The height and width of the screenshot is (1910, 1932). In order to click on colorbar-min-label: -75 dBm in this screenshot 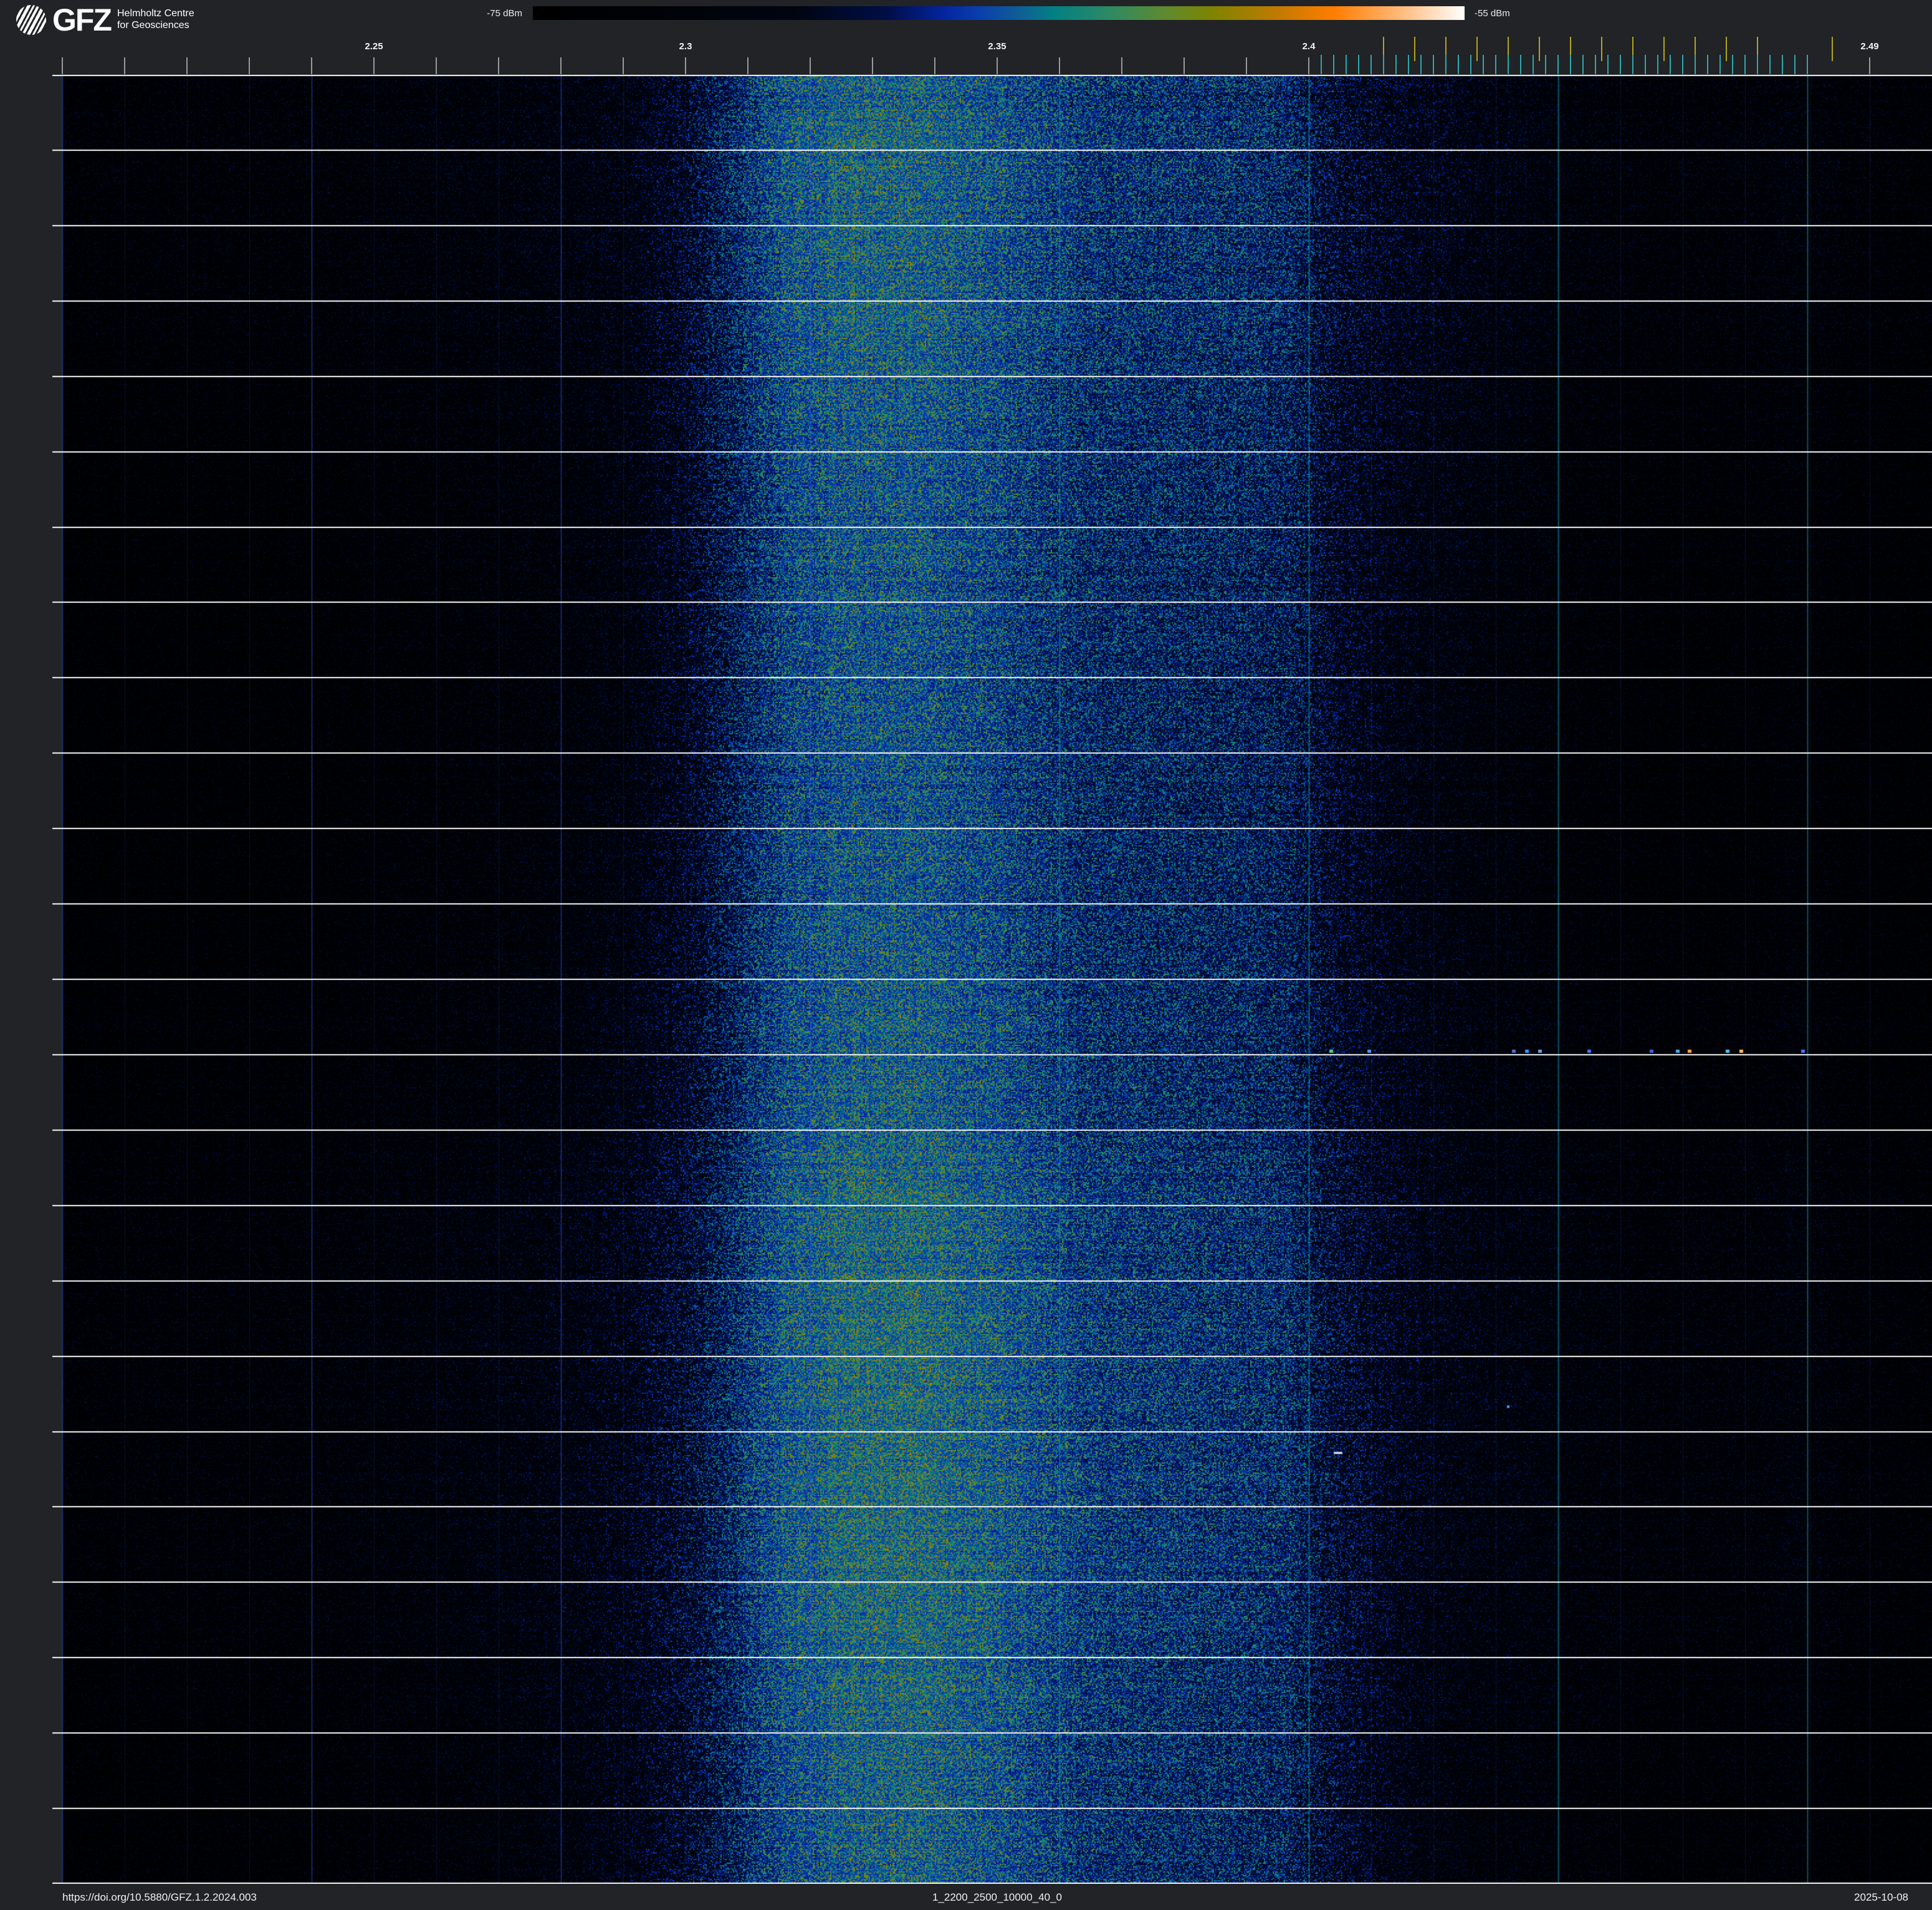, I will do `click(504, 13)`.